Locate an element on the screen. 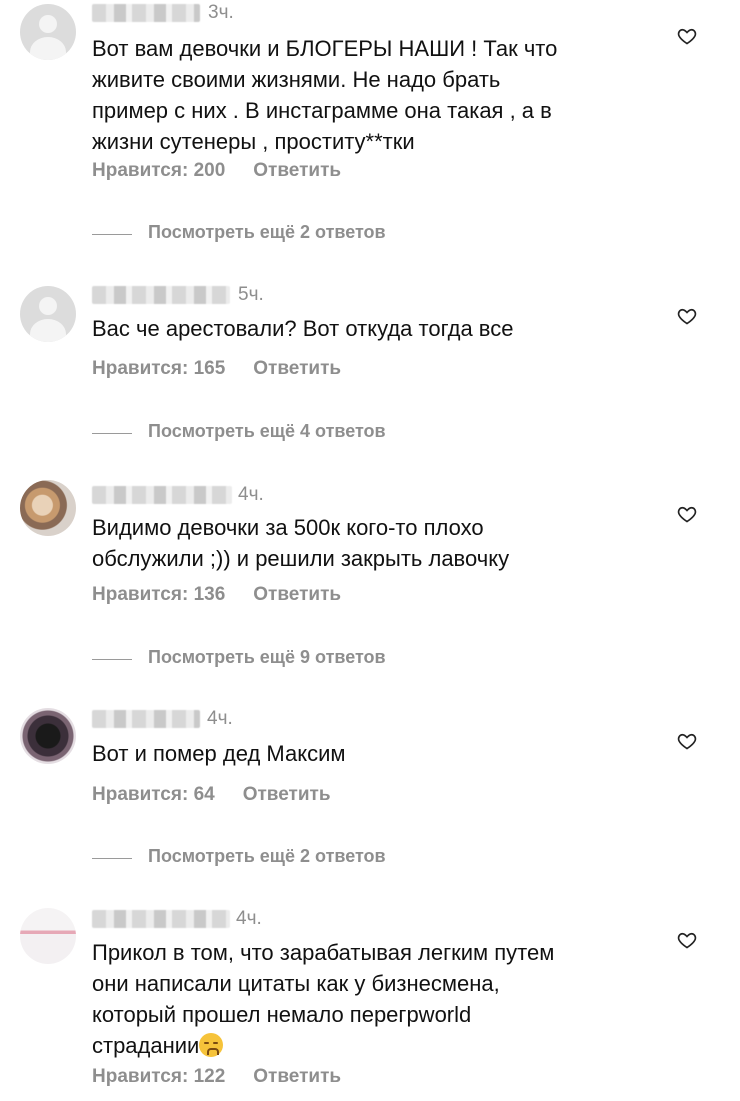 The width and height of the screenshot is (740, 1101). comment-meta: Нравится: 136 Ответить is located at coordinates (216, 595).